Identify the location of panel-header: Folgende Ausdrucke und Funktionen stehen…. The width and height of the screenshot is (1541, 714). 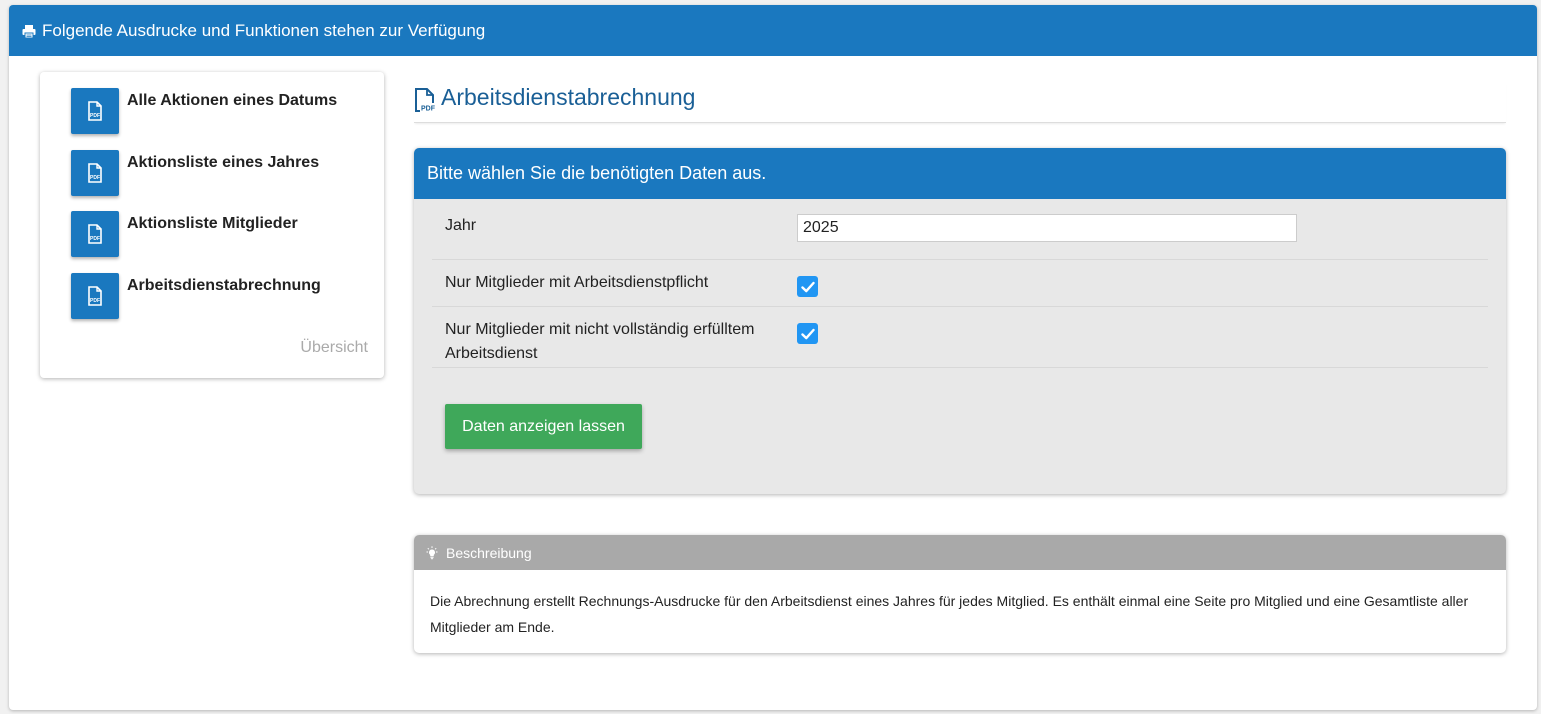
(773, 30).